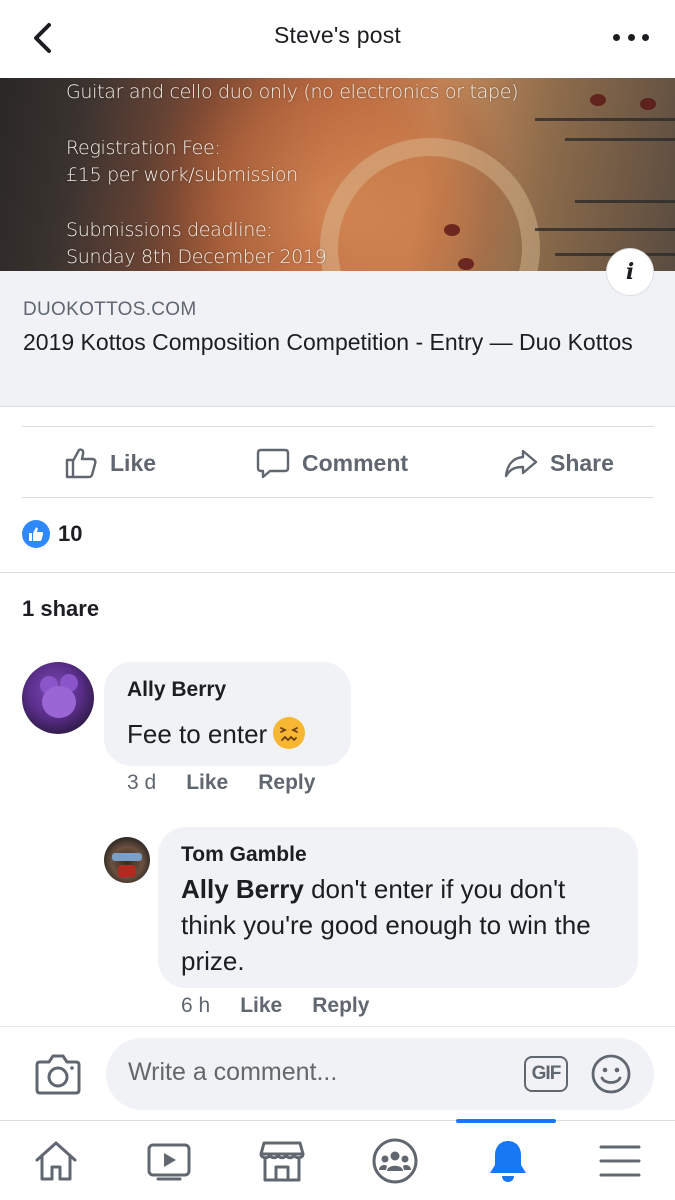 The height and width of the screenshot is (1200, 675). I want to click on comment-meta: 3 d Like Reply, so click(236, 783).